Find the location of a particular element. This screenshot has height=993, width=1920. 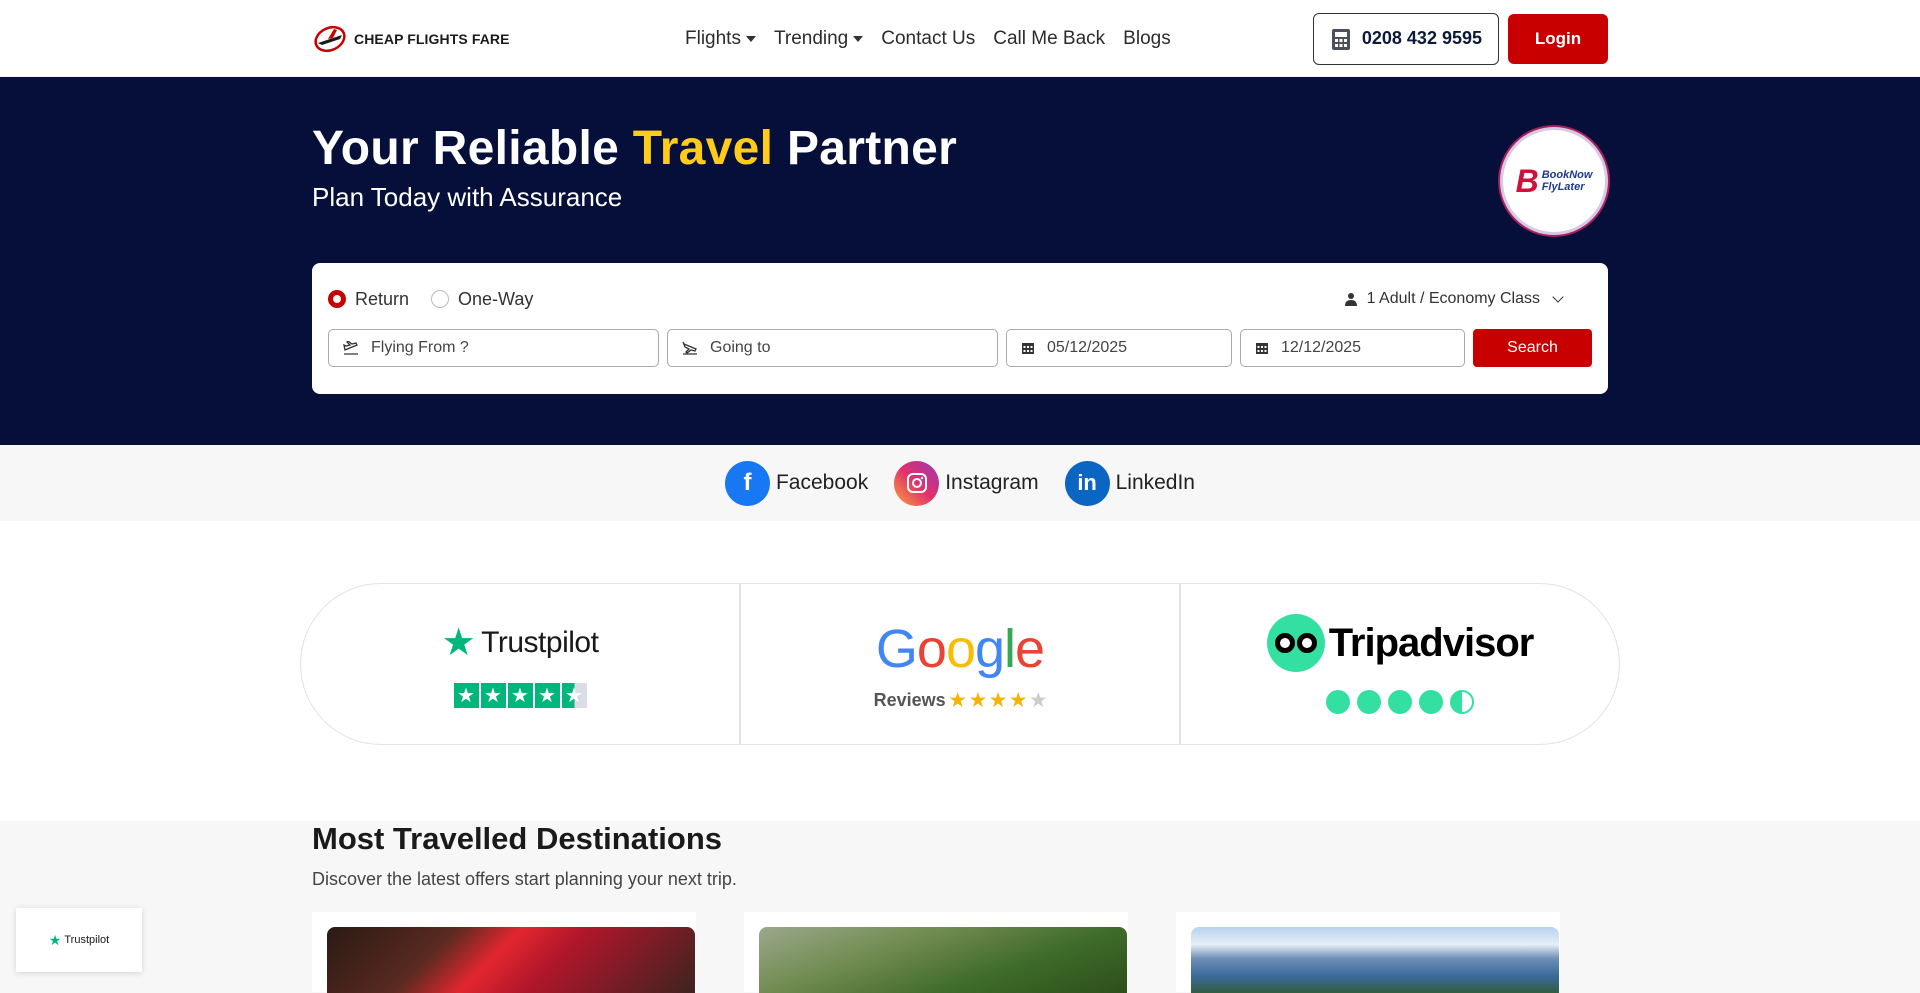

flying-from-input: Flying From ? is located at coordinates (493, 348).